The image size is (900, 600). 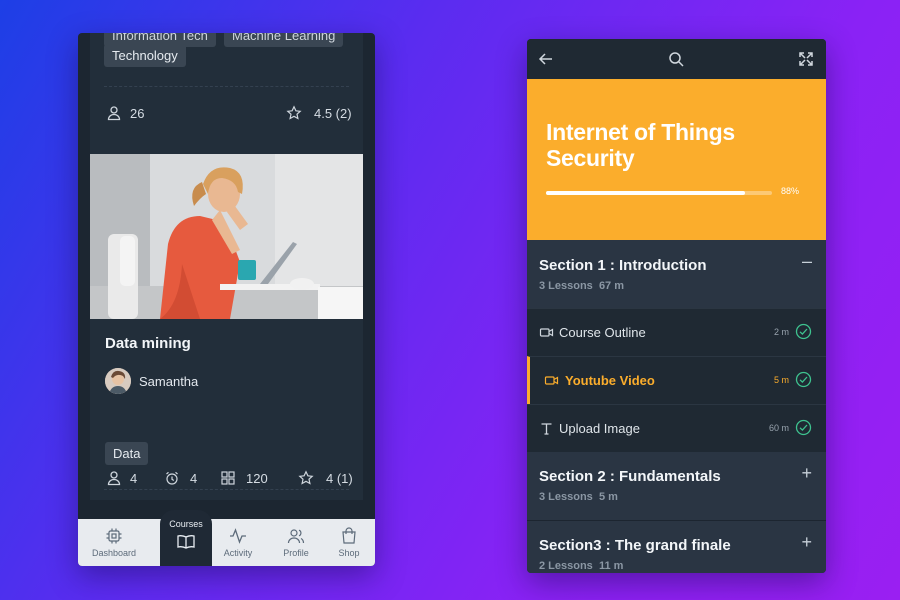 What do you see at coordinates (180, 478) in the screenshot?
I see `duration-stat: 4` at bounding box center [180, 478].